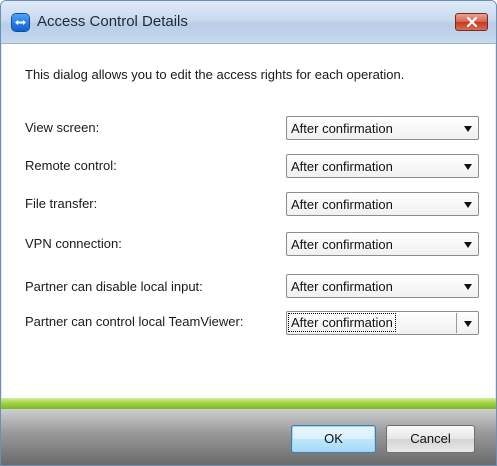 Image resolution: width=497 pixels, height=466 pixels. I want to click on remote-control-label: Remote control:, so click(71, 165).